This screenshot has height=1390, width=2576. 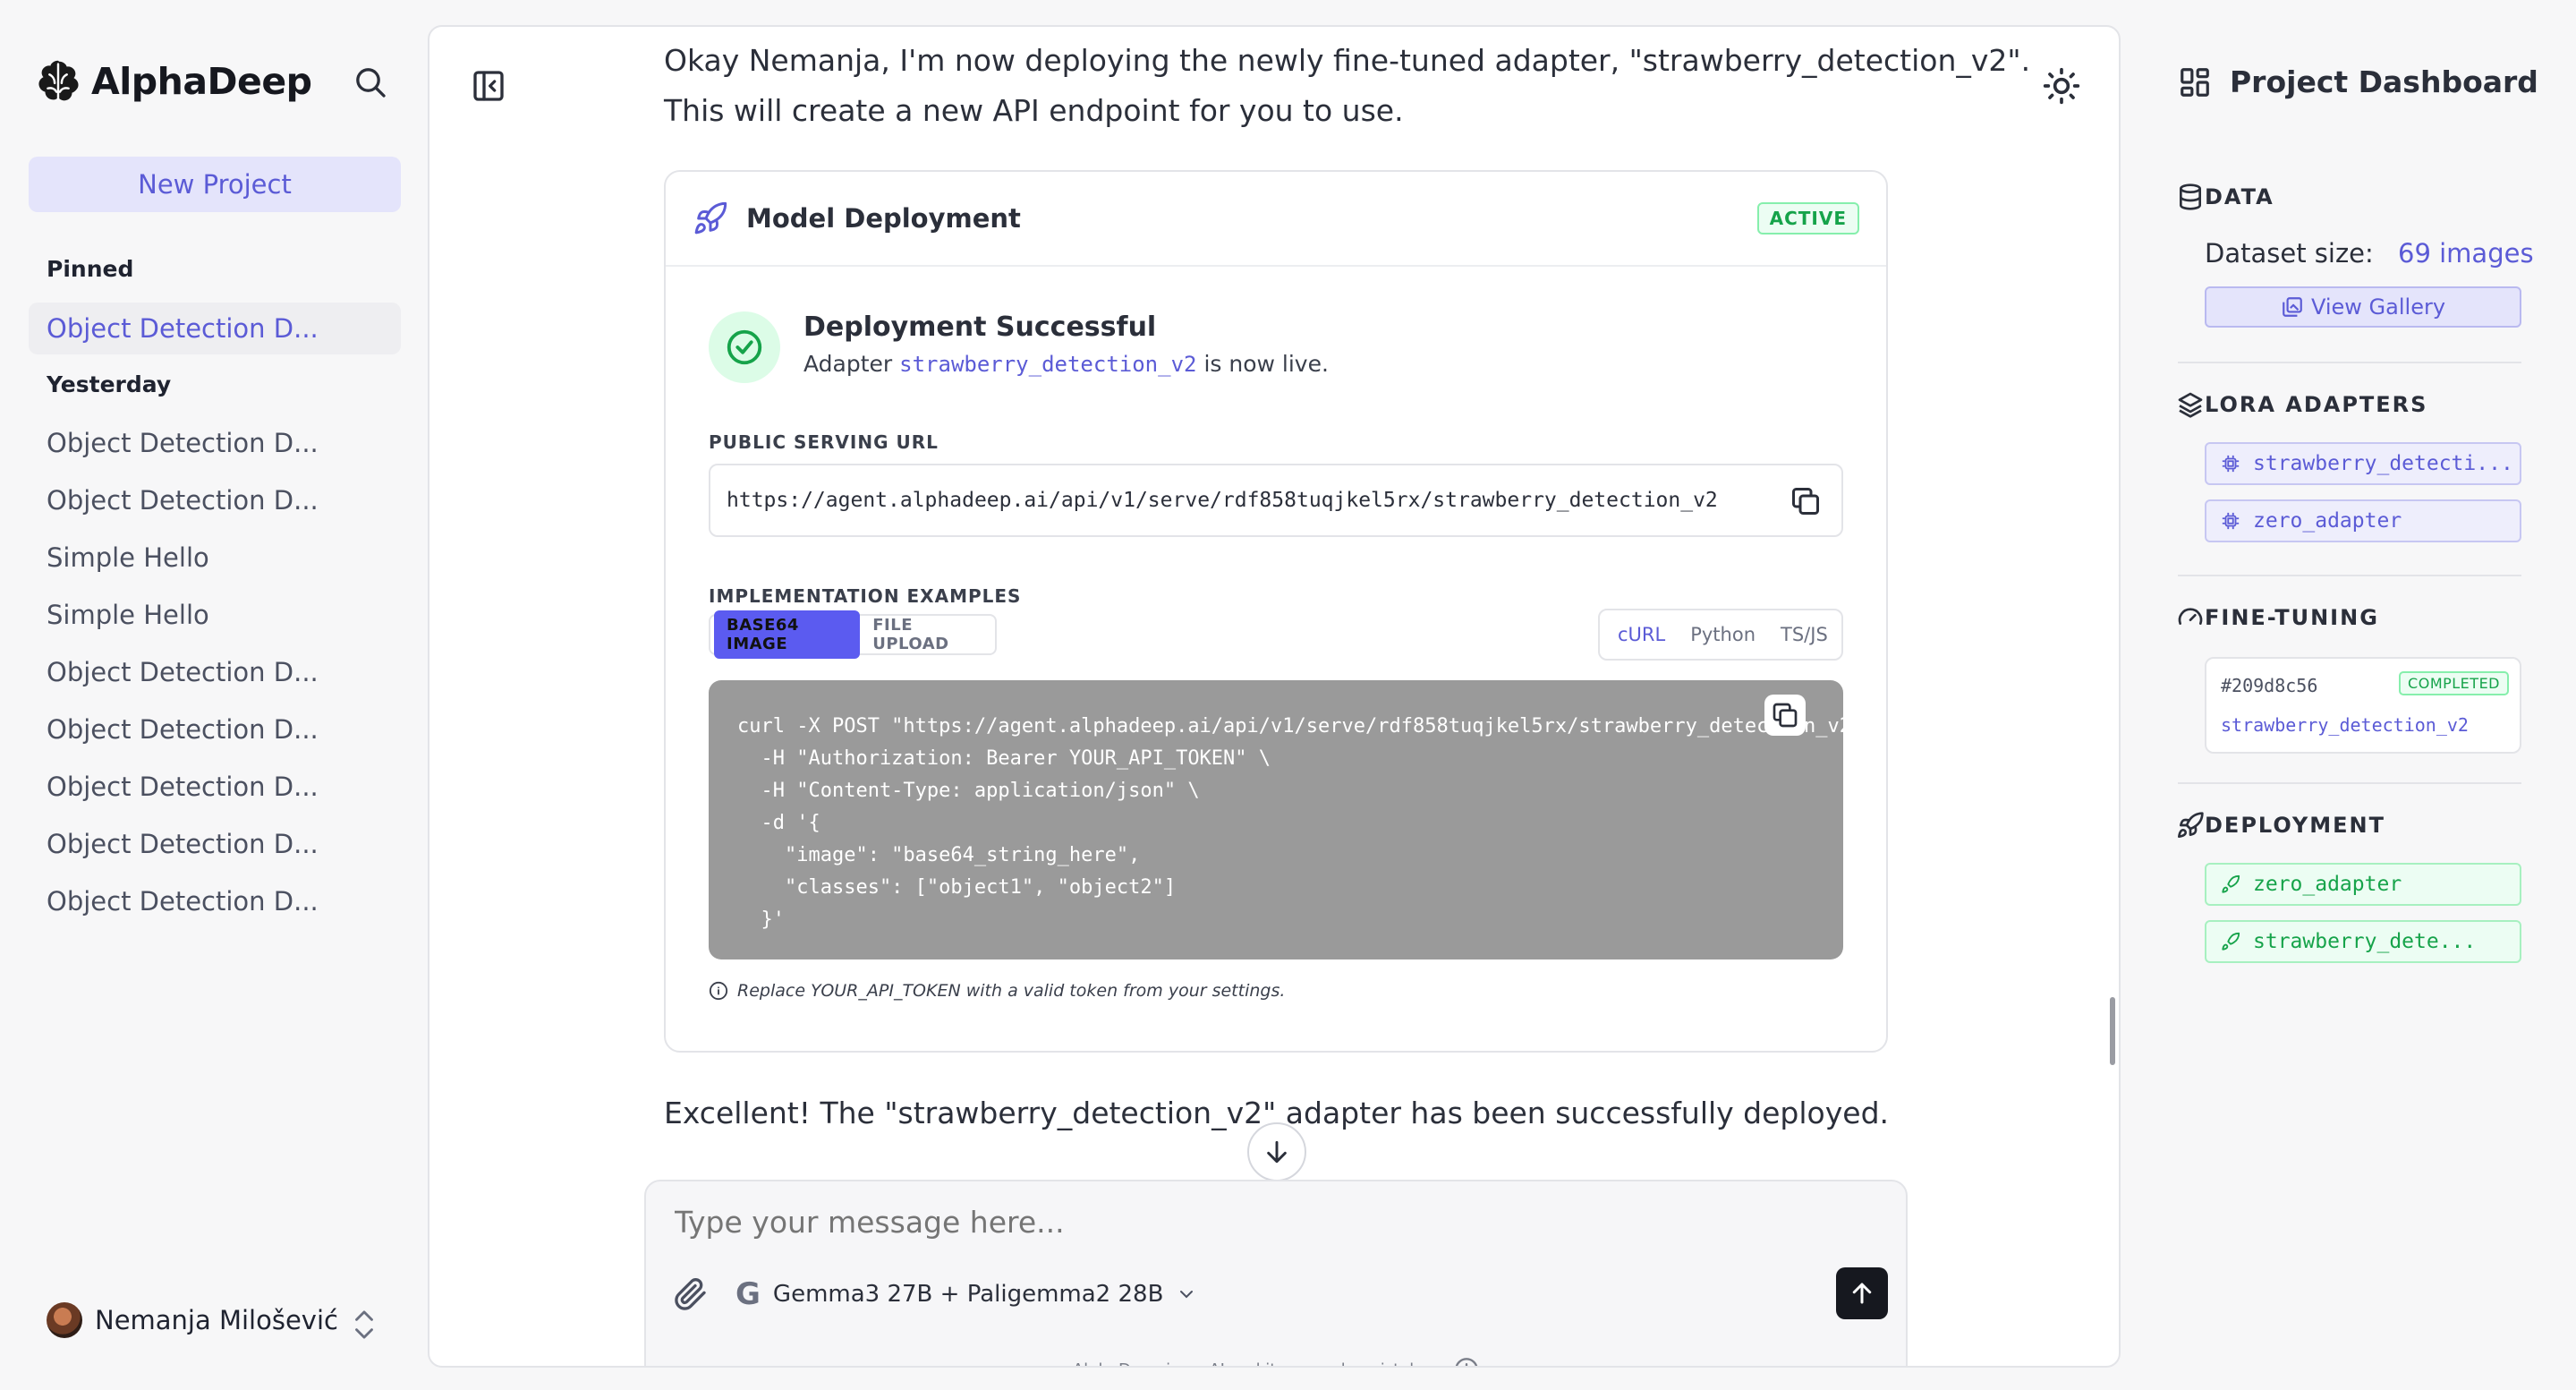 What do you see at coordinates (1276, 219) in the screenshot?
I see `card-header: Model Deployment ACTIVE` at bounding box center [1276, 219].